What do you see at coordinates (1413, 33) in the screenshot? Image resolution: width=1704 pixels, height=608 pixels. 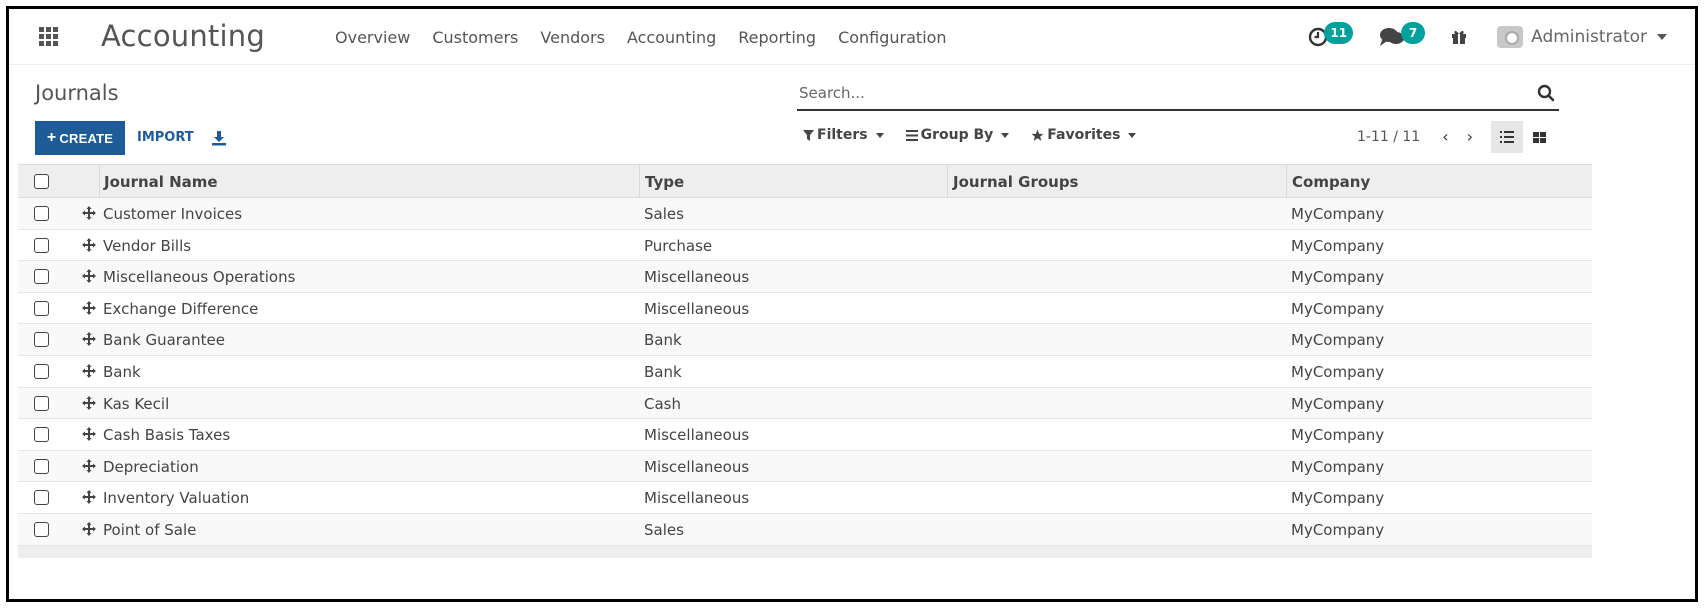 I see `messages-badge: 7` at bounding box center [1413, 33].